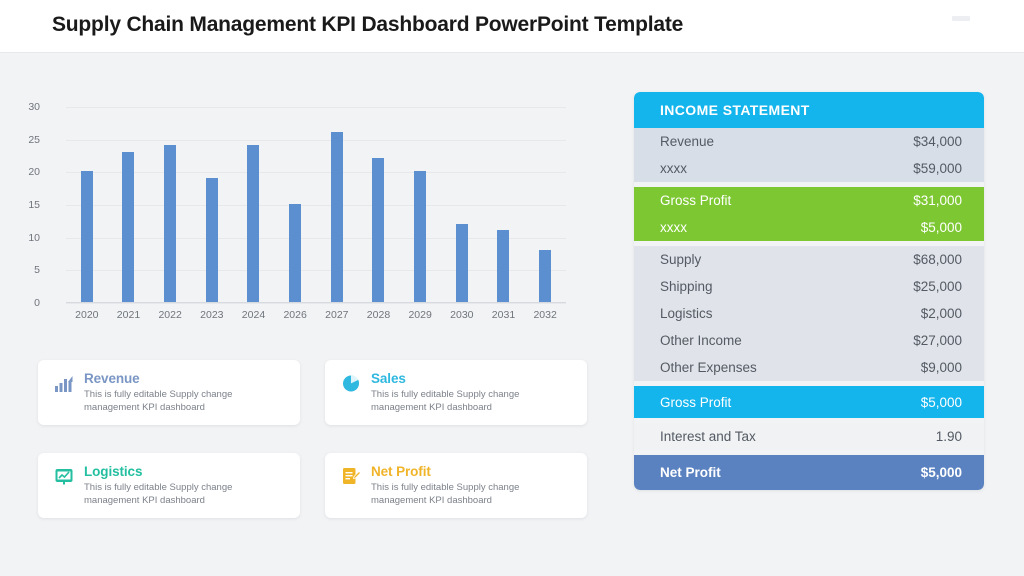 This screenshot has width=1024, height=576. Describe the element at coordinates (809, 227) in the screenshot. I see `income-statement-row: xxxx $5,000` at that location.